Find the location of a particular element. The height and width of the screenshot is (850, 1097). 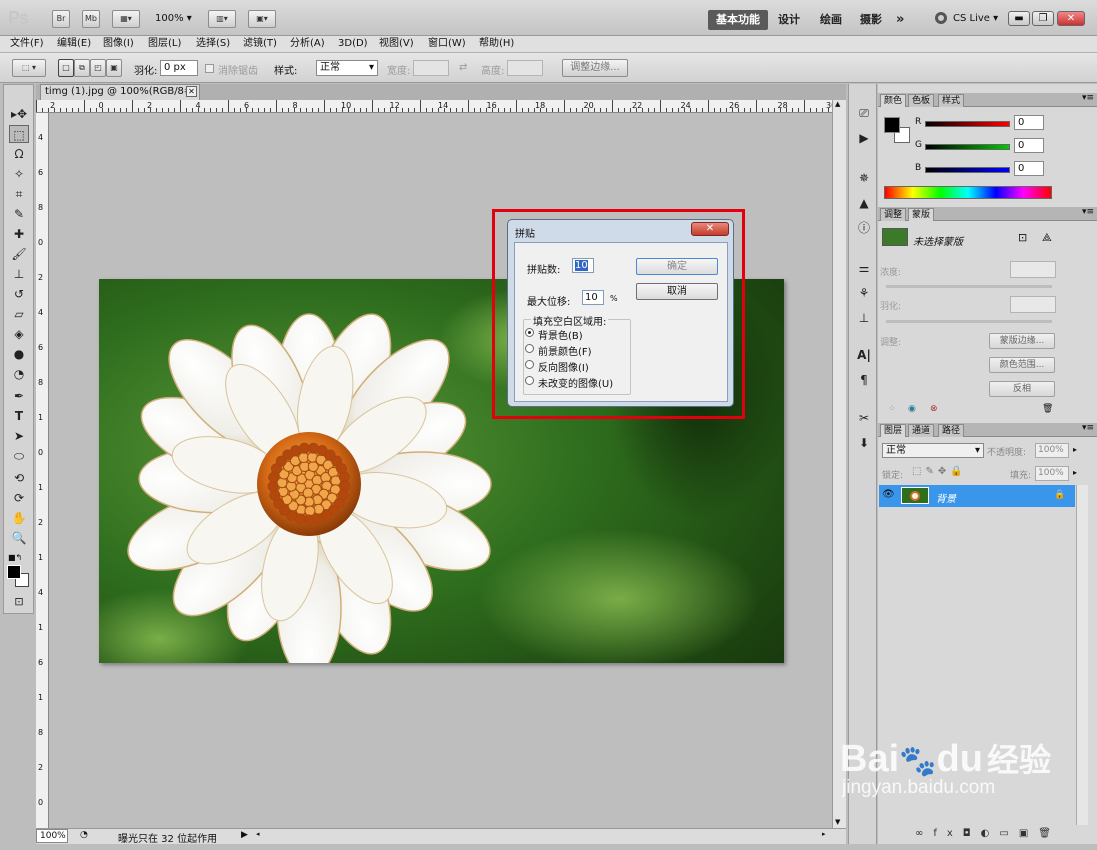

brush-presets-icon: ⚌ is located at coordinates (864, 268).